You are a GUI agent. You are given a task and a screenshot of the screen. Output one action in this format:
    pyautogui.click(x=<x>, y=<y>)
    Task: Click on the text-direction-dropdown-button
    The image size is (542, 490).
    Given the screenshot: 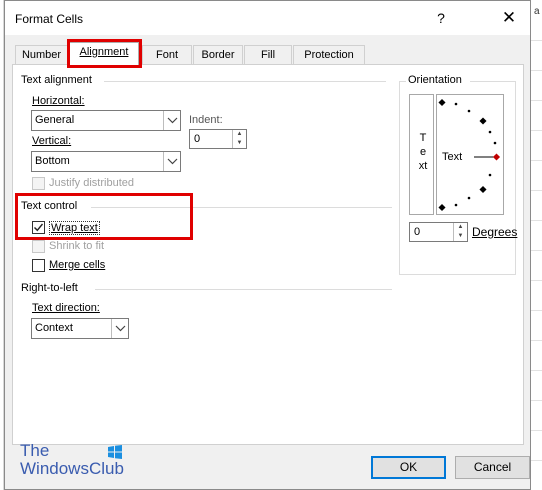 What is the action you would take?
    pyautogui.click(x=119, y=328)
    